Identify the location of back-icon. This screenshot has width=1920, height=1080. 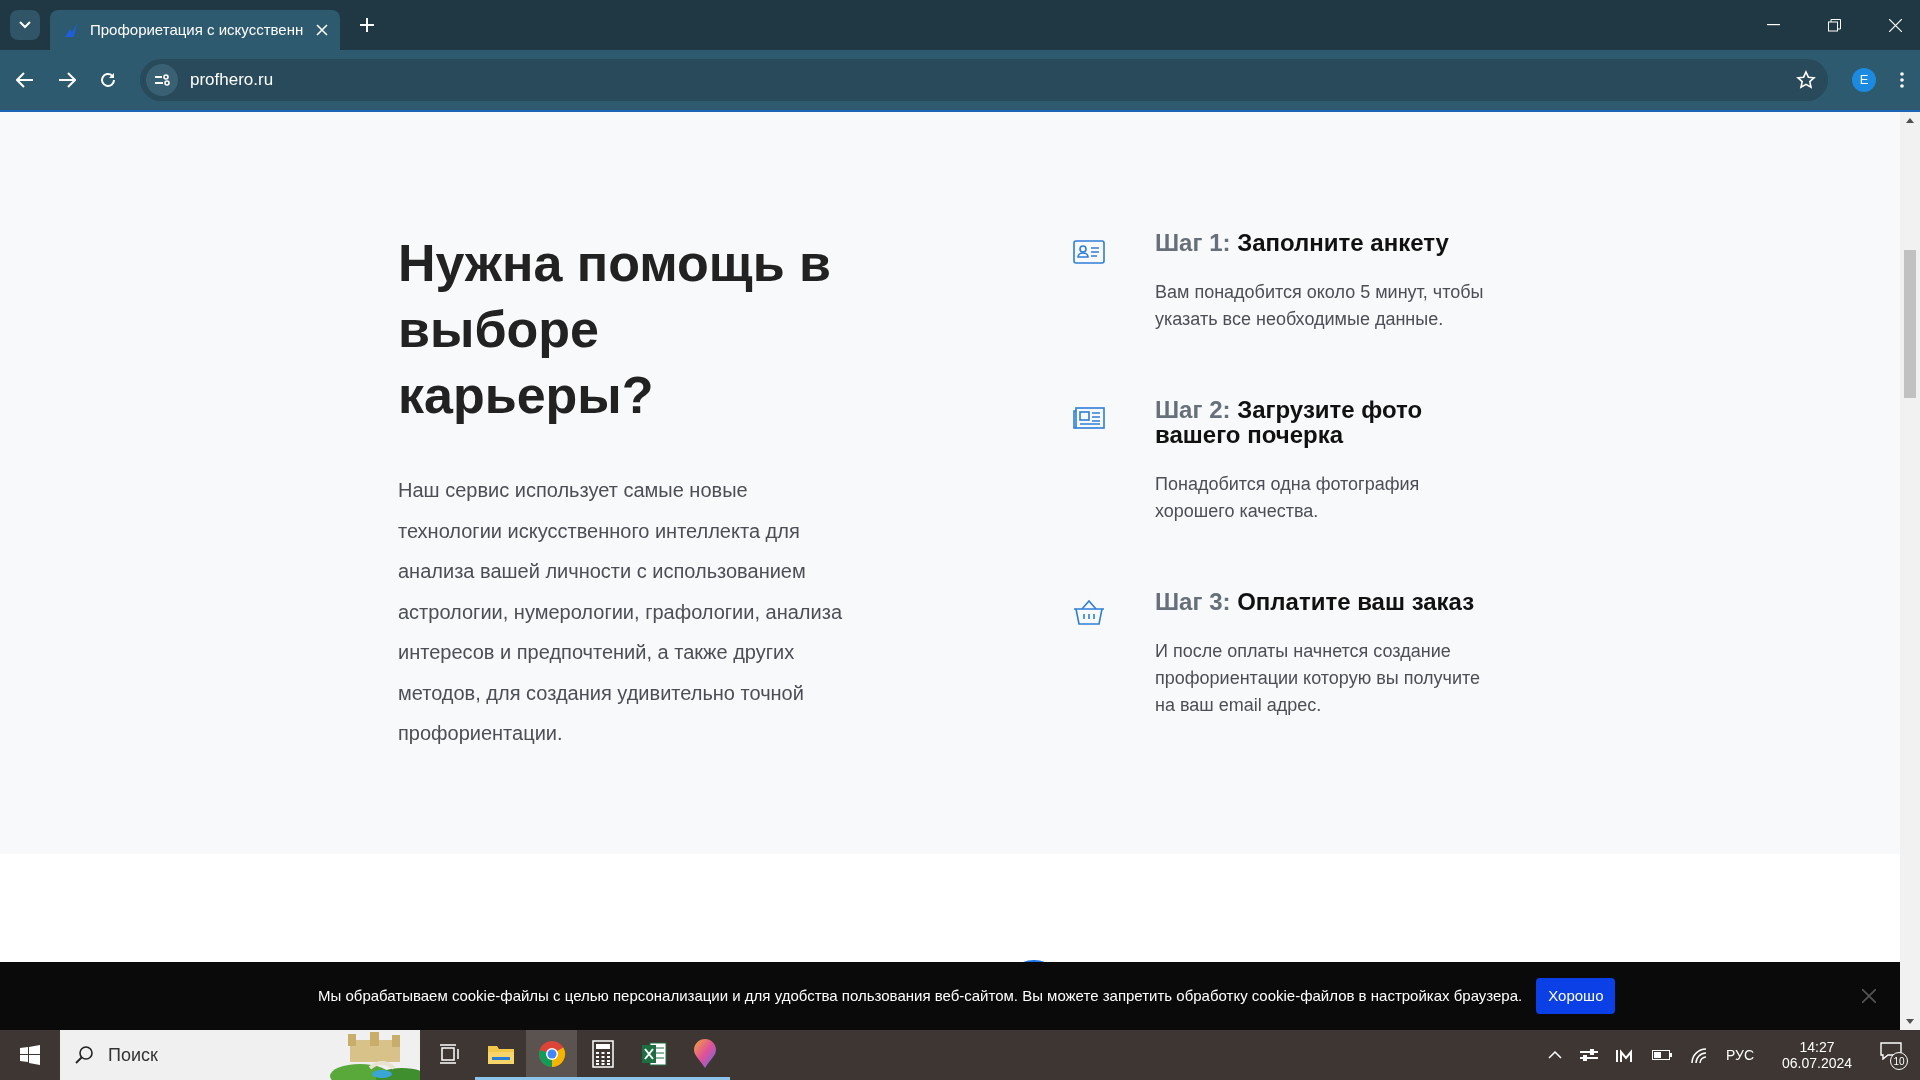
(25, 80).